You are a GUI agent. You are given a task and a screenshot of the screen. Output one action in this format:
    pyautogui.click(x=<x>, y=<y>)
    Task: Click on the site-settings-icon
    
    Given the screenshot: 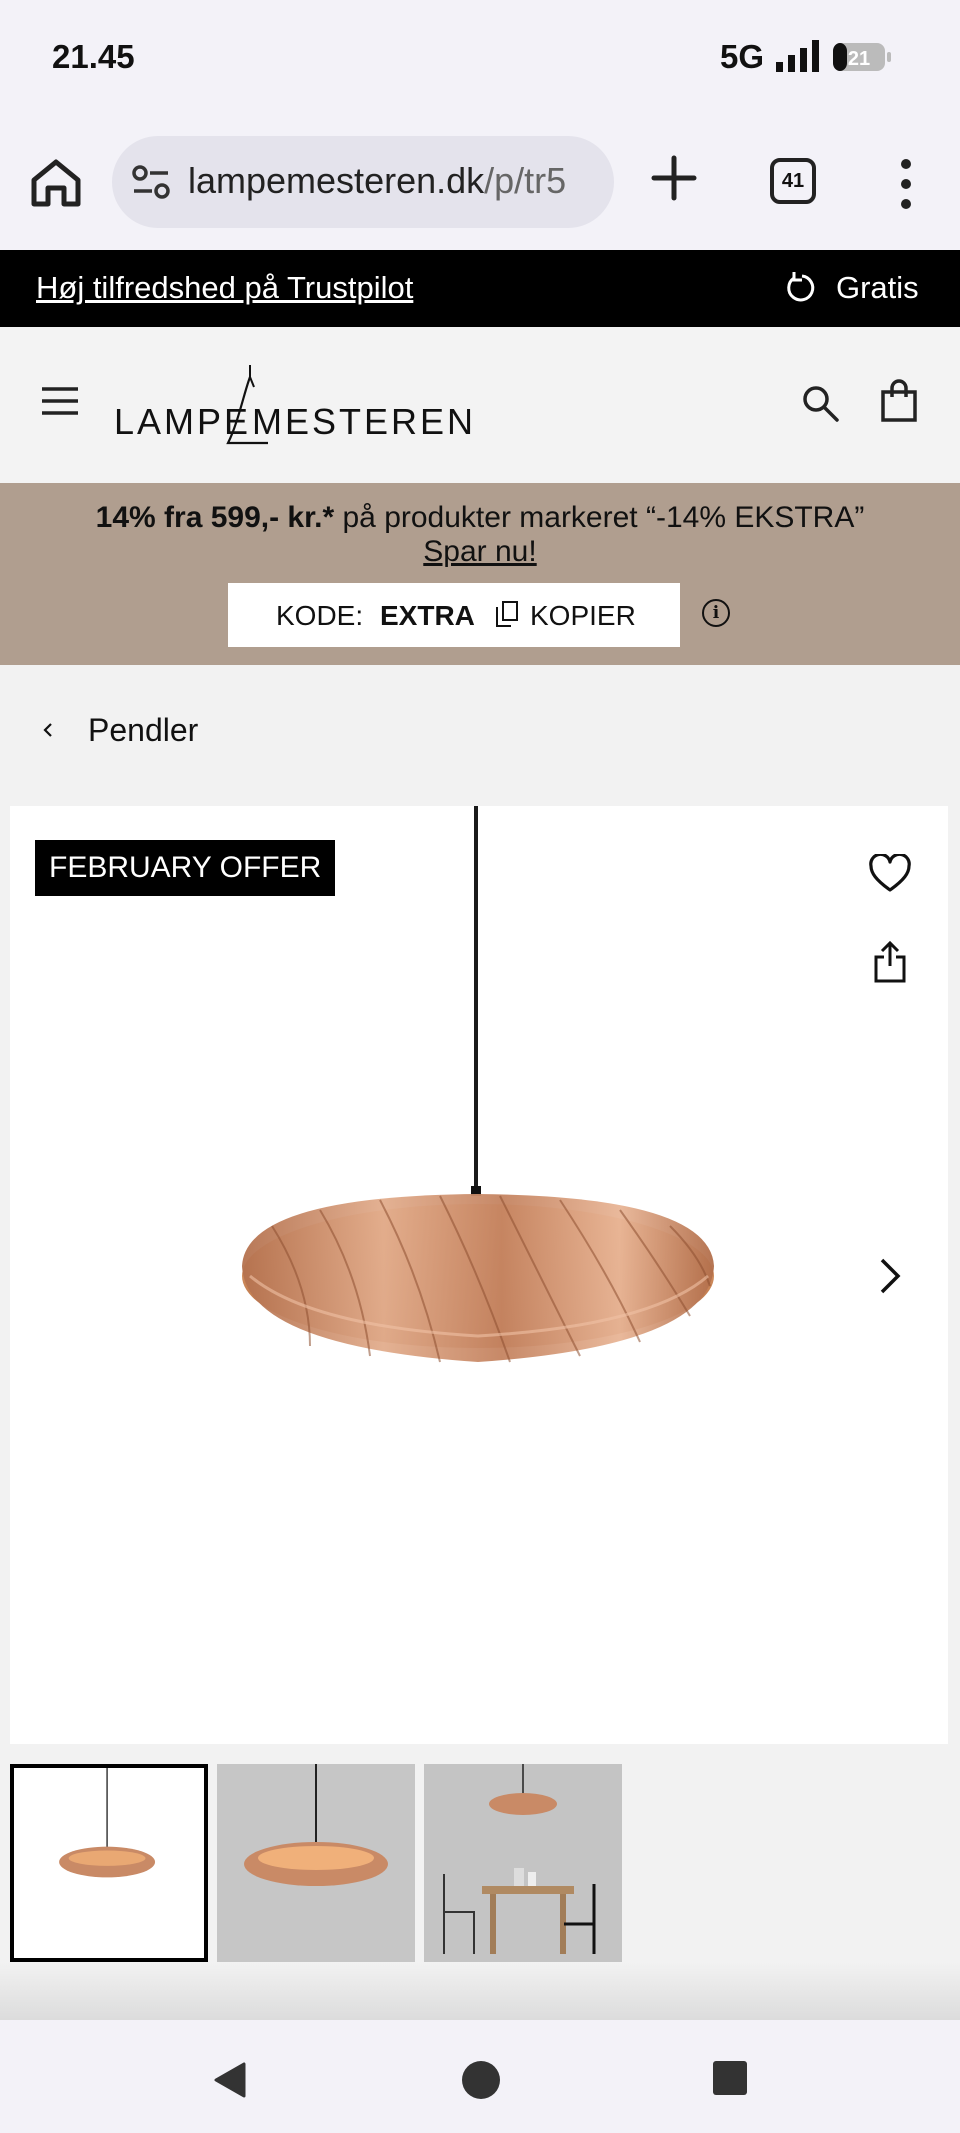 What is the action you would take?
    pyautogui.click(x=151, y=182)
    